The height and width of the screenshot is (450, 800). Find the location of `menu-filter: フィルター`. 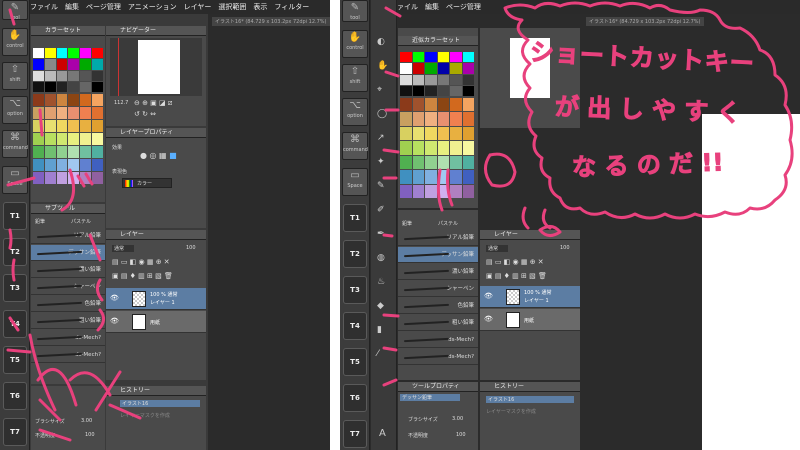

menu-filter: フィルター is located at coordinates (291, 7).